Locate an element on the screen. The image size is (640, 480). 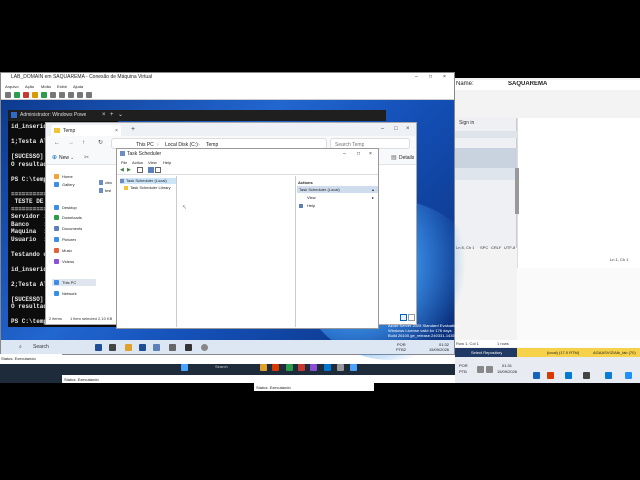
ts-menu-view: View is located at coordinates (152, 162).